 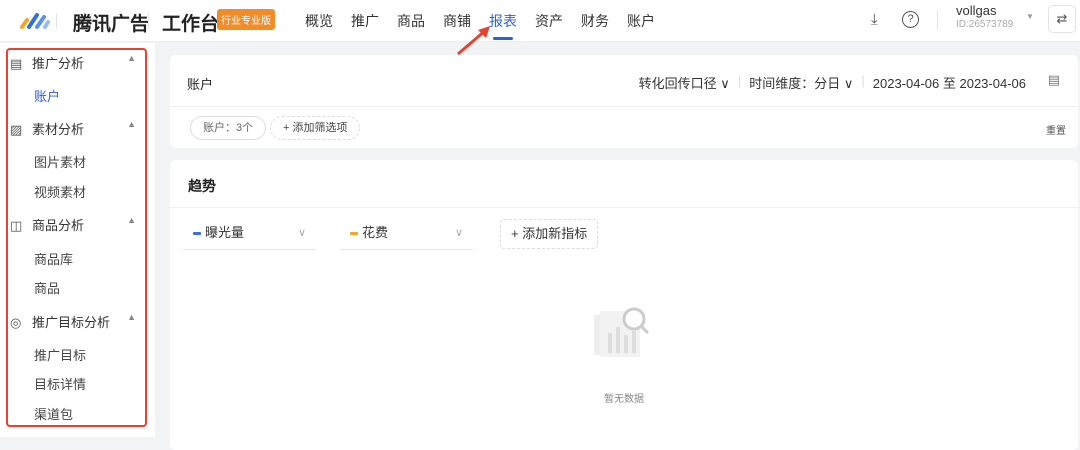 I want to click on highlight-box, so click(x=76, y=237).